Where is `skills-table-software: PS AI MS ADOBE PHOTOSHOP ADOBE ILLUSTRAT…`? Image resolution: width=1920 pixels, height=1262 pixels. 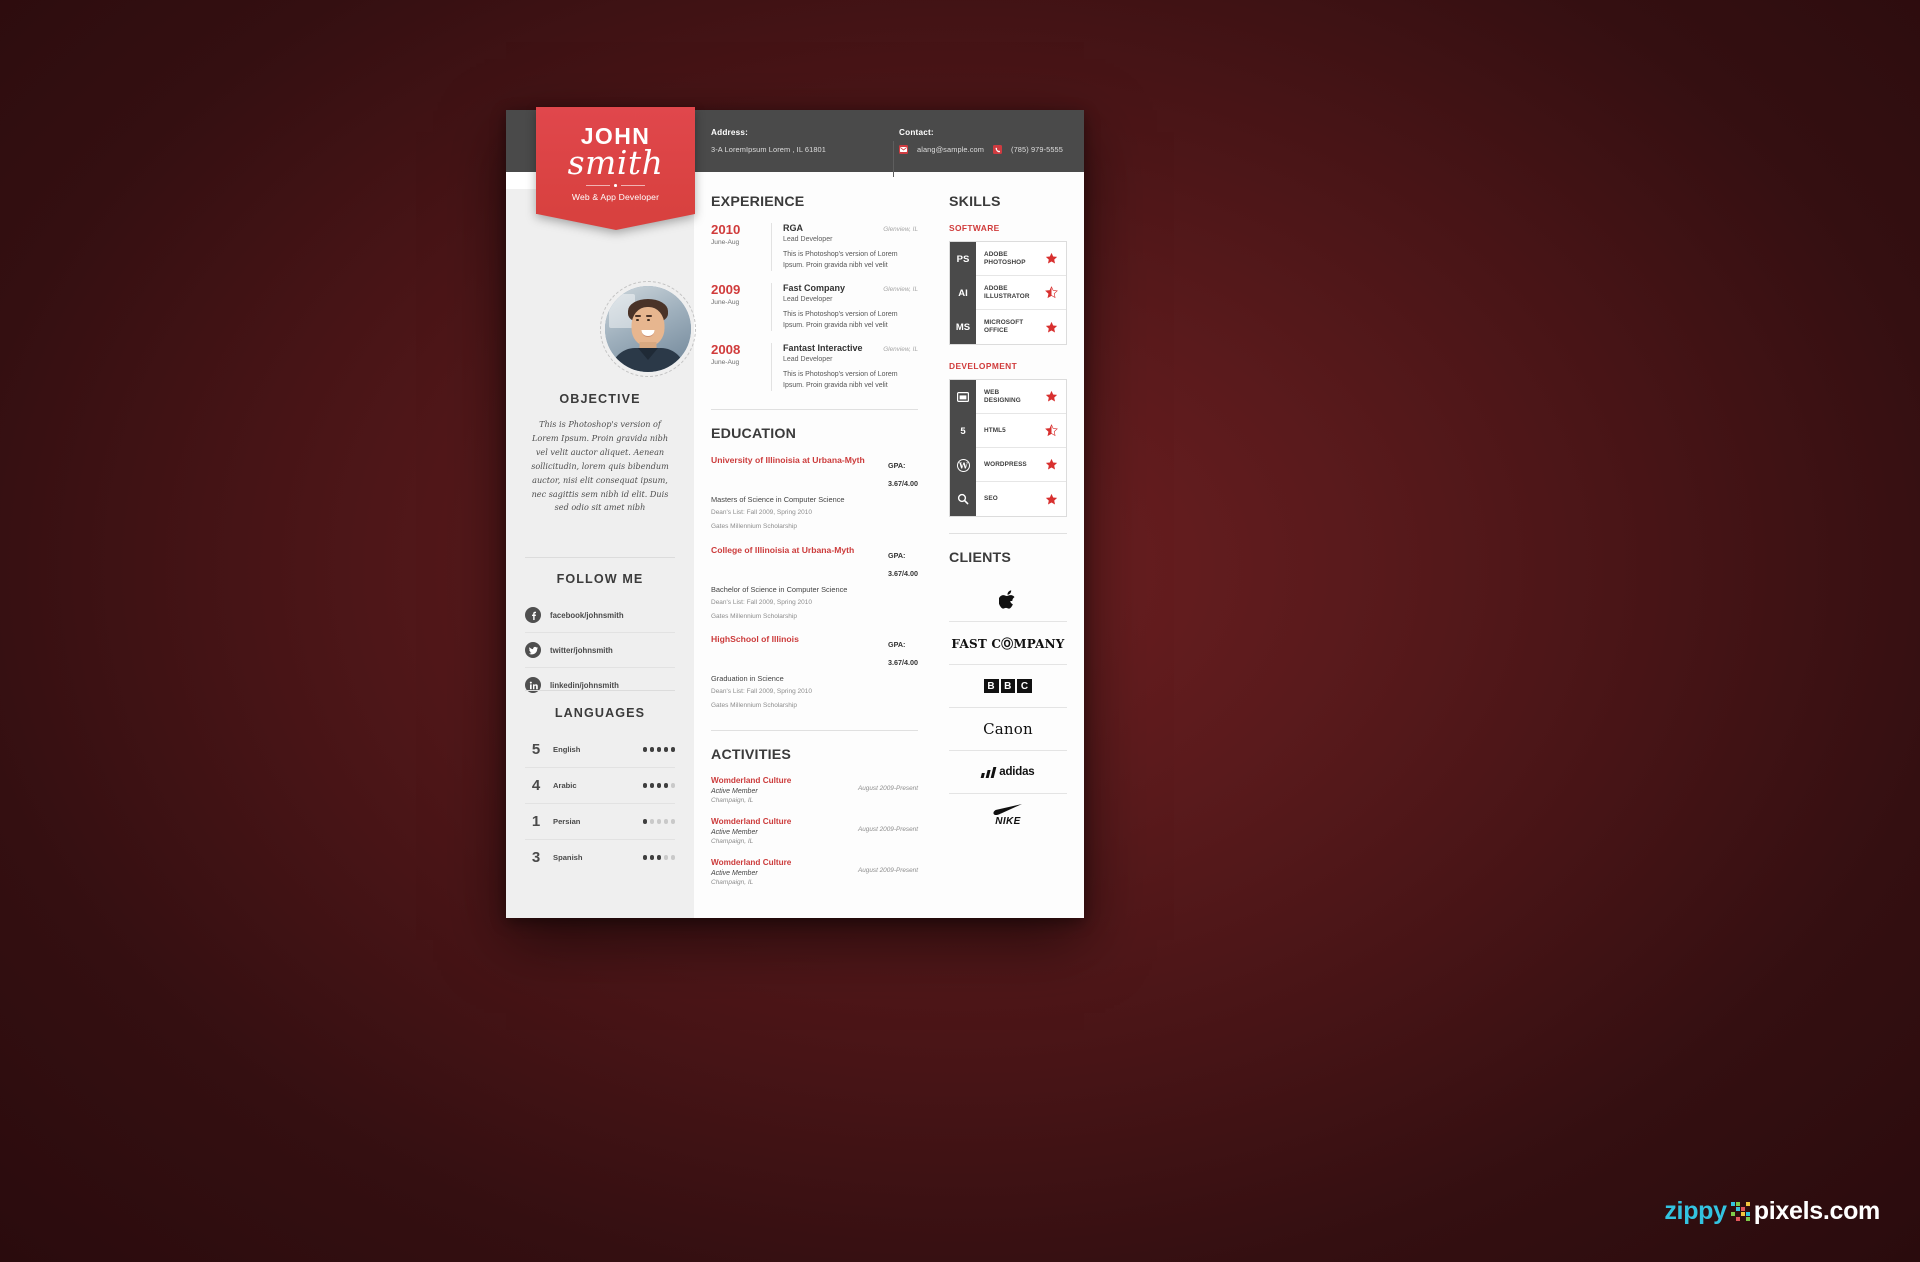
skills-table-software: PS AI MS ADOBE PHOTOSHOP ADOBE ILLUSTRAT… is located at coordinates (1008, 293).